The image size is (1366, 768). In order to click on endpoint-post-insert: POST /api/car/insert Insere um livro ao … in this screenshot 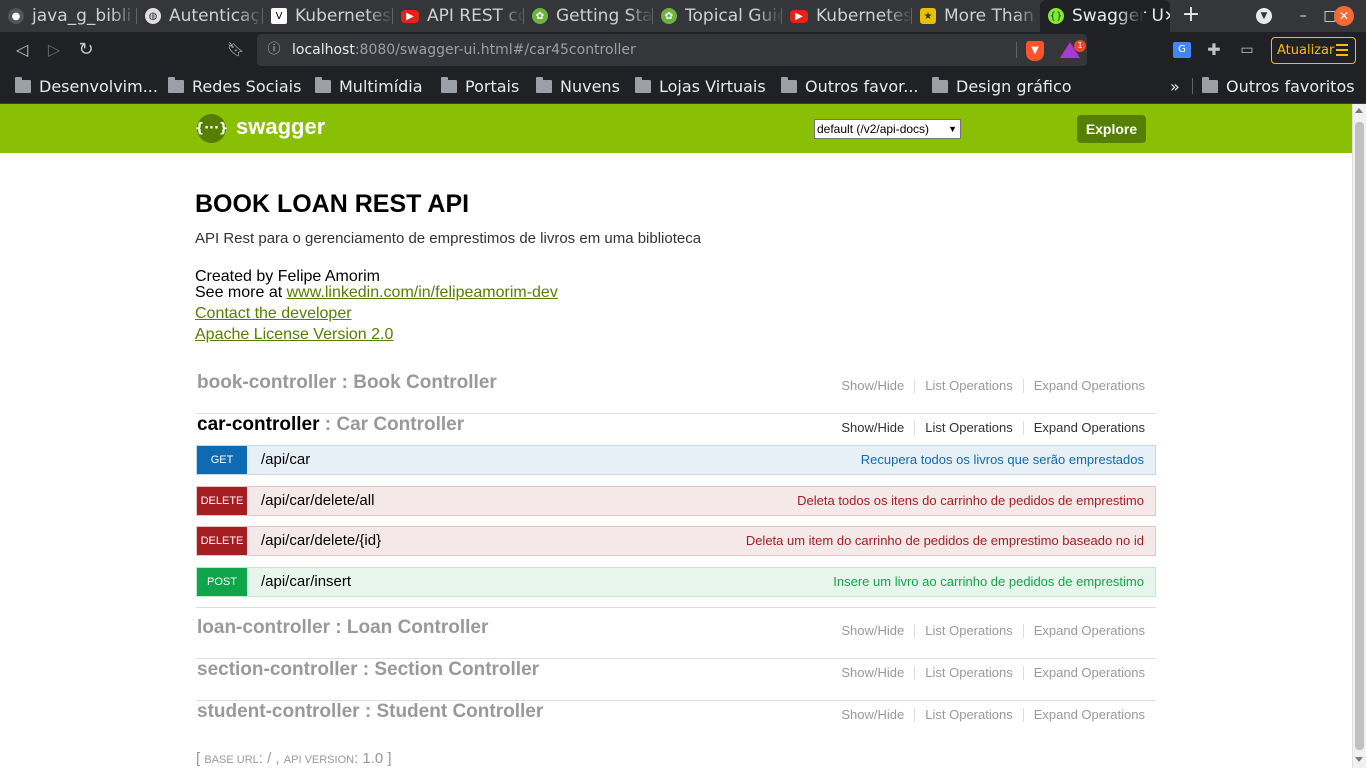, I will do `click(676, 582)`.